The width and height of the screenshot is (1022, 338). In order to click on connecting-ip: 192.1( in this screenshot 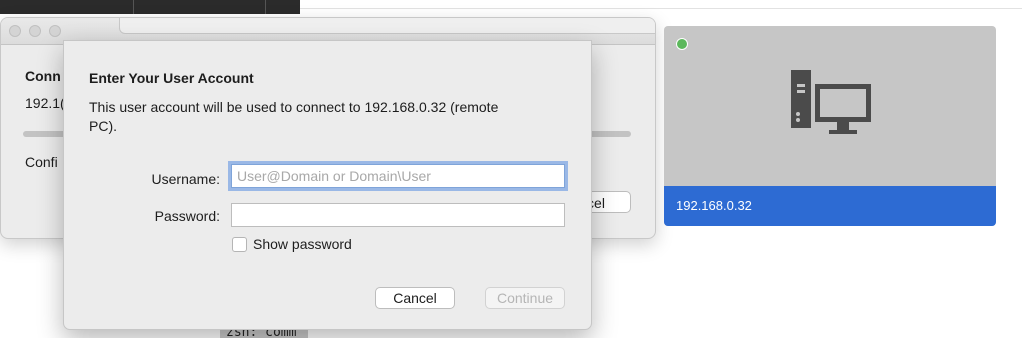, I will do `click(45, 103)`.